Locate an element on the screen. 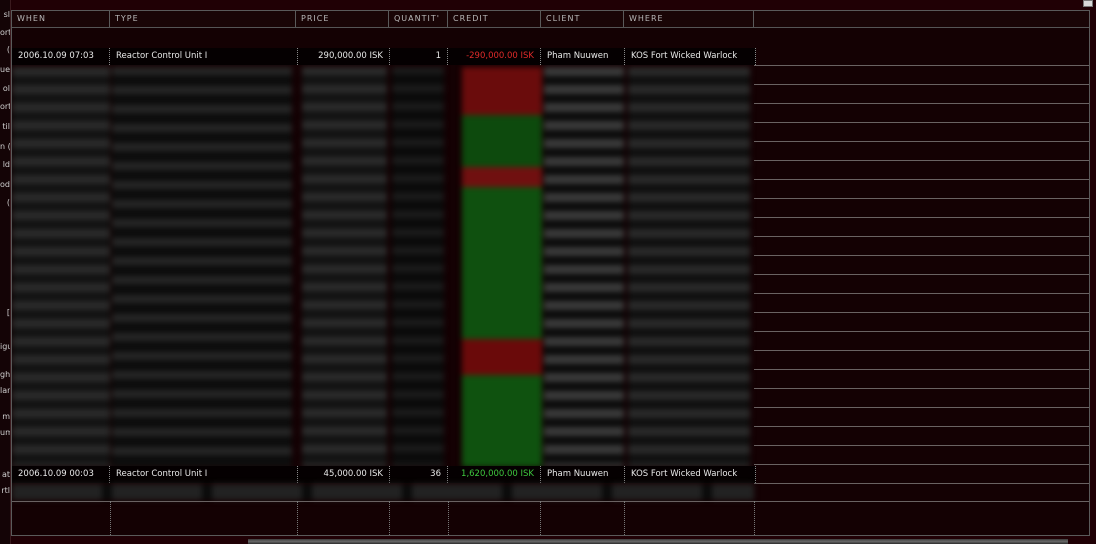 The height and width of the screenshot is (544, 1096). background-text-fragment: lan is located at coordinates (5, 390).